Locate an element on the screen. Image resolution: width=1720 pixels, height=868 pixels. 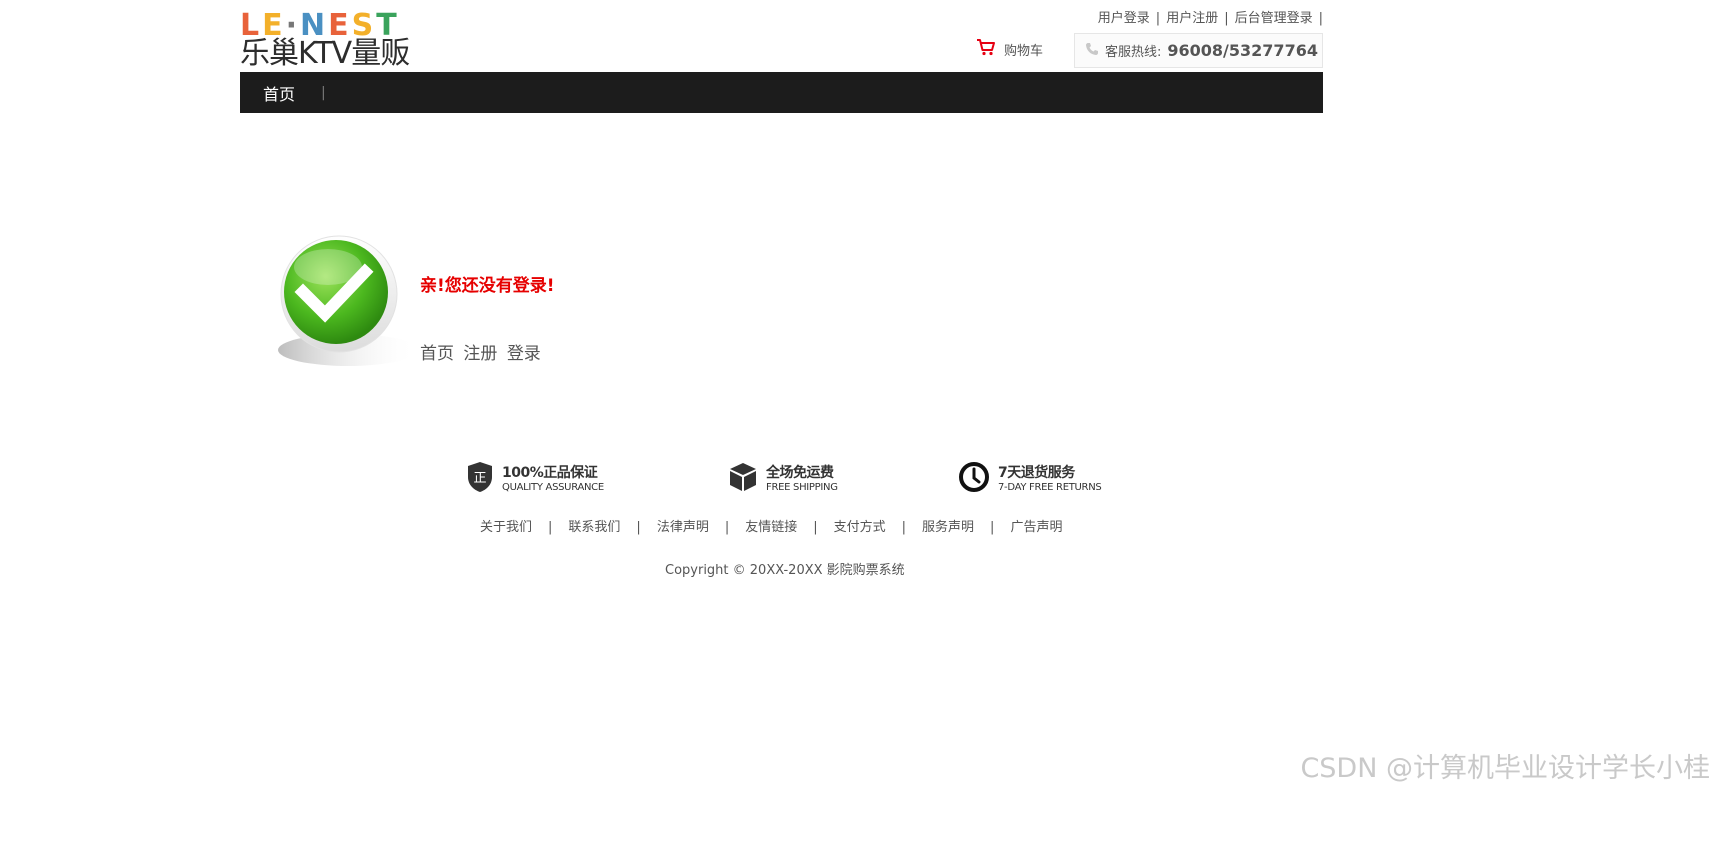
box-icon is located at coordinates (743, 479).